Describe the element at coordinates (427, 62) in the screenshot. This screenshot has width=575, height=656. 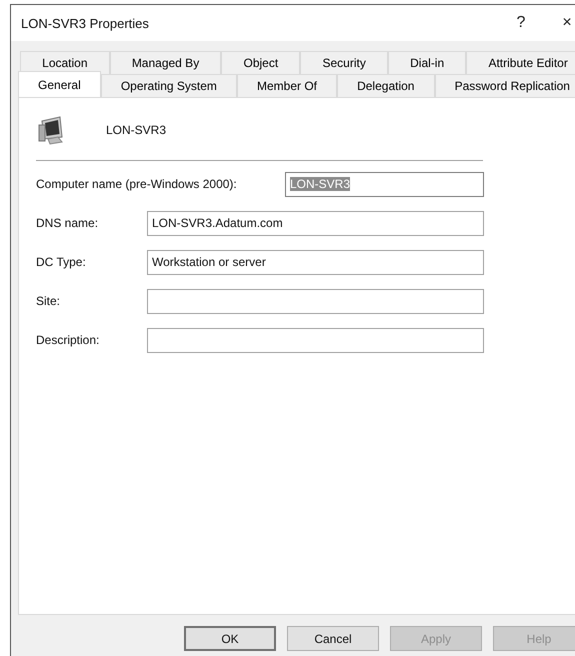
I see `tab: Dial-in` at that location.